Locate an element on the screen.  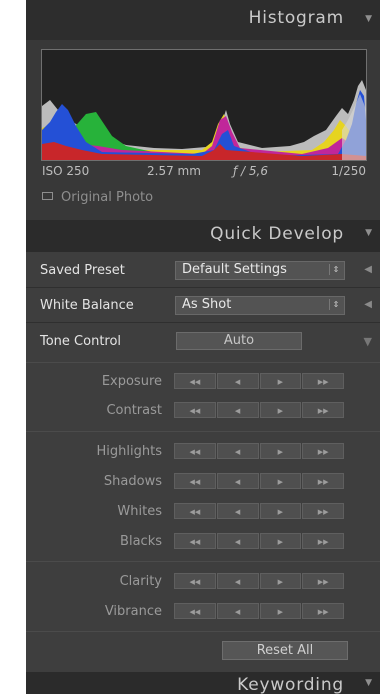
vibrance-label: Vibrance is located at coordinates (133, 611).